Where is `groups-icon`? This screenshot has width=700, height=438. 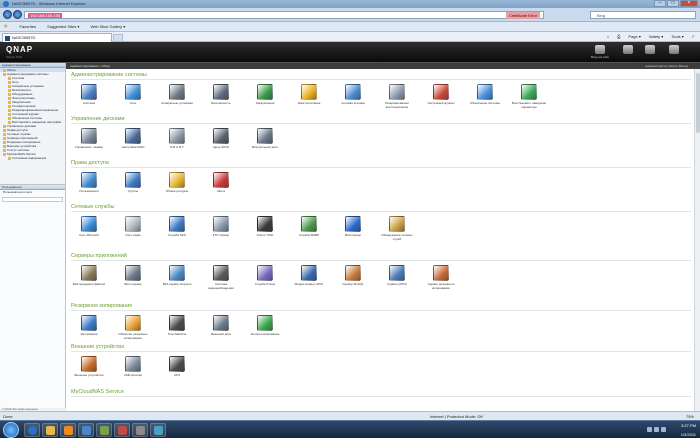 groups-icon is located at coordinates (133, 180).